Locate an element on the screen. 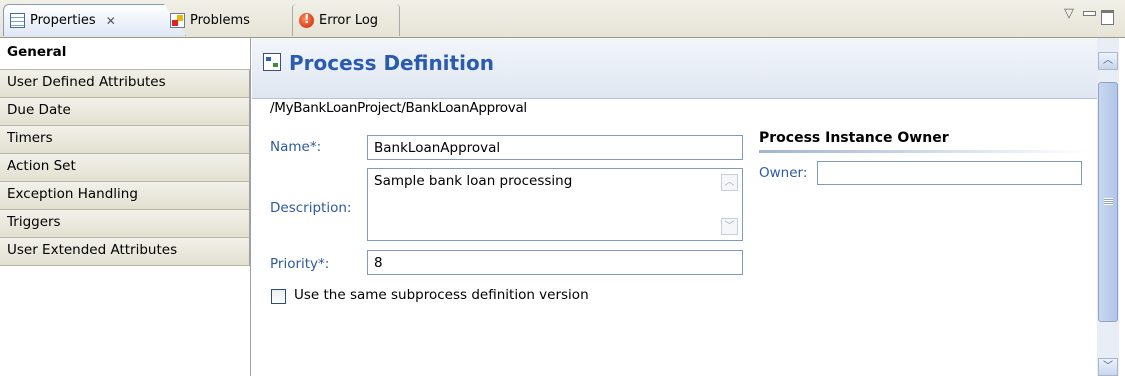 Image resolution: width=1125 pixels, height=376 pixels. grip-icon is located at coordinates (1108, 201).